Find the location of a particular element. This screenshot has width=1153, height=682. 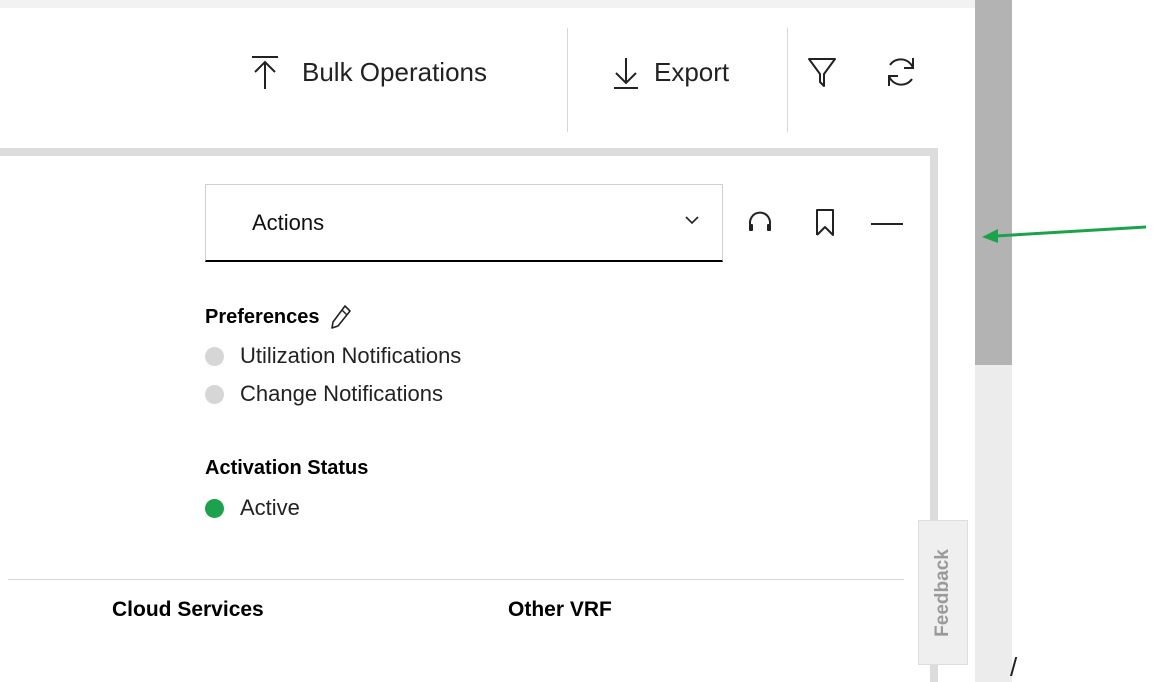

minimize-button is located at coordinates (887, 224).